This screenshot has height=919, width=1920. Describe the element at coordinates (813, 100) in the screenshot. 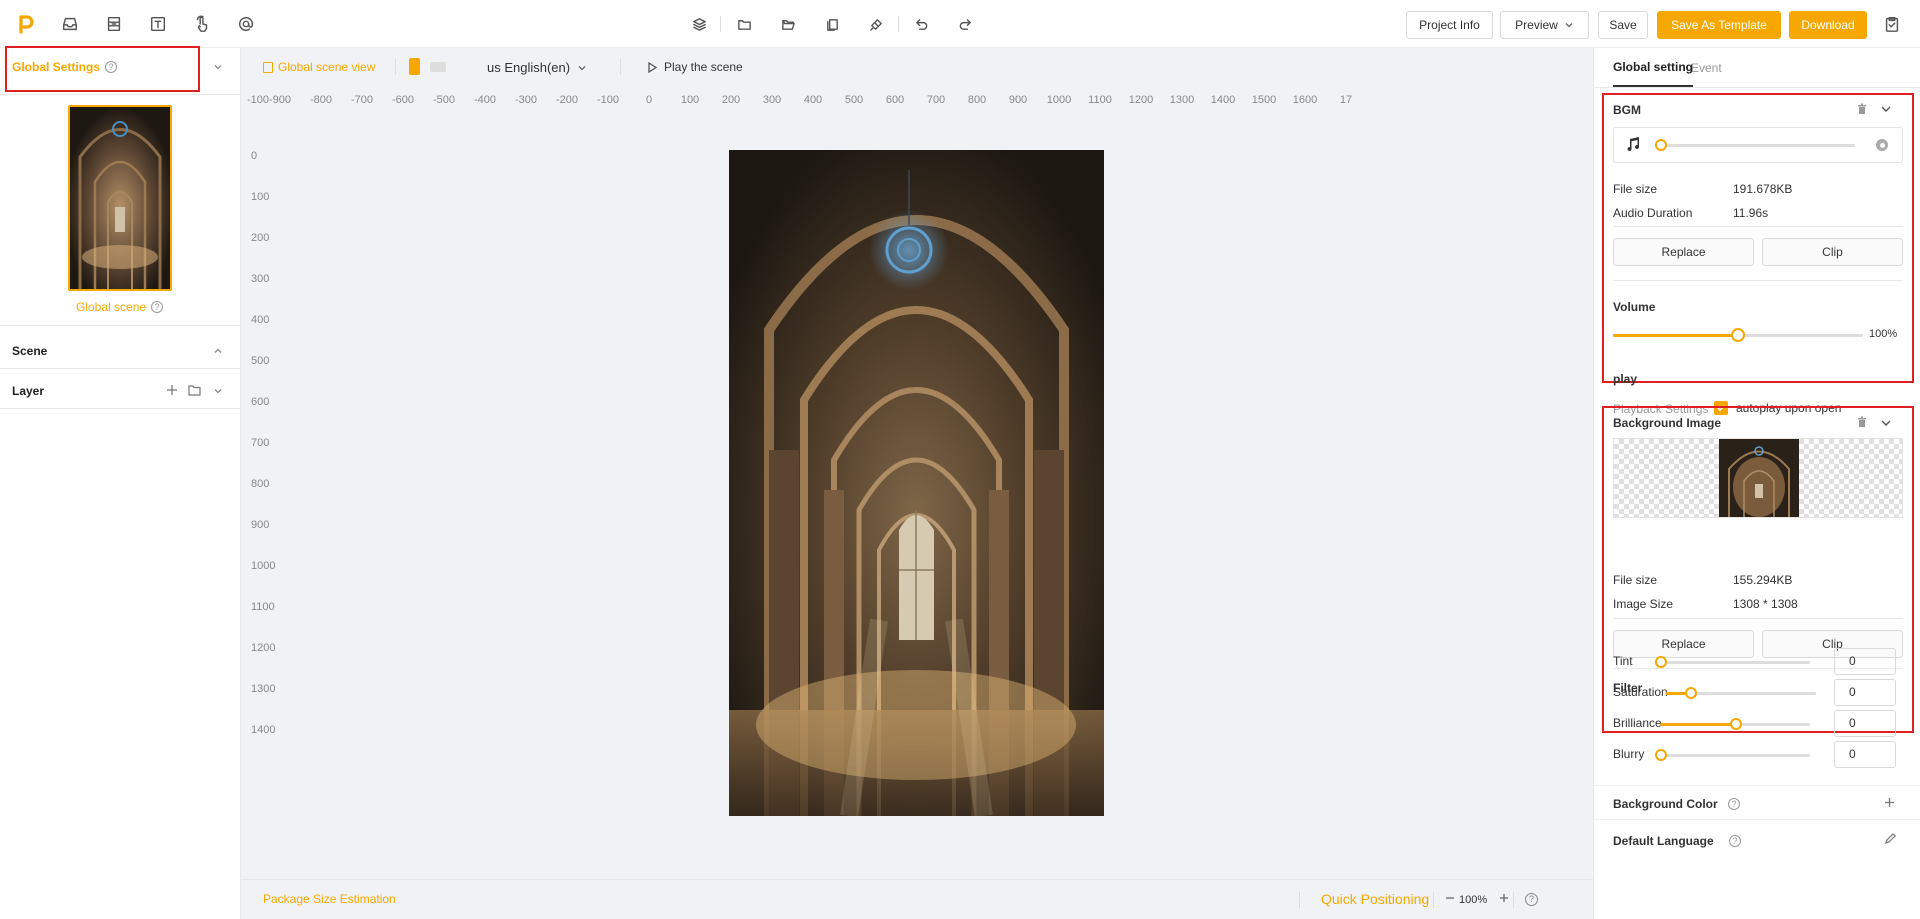

I see `ruler-x-tick: 400` at that location.